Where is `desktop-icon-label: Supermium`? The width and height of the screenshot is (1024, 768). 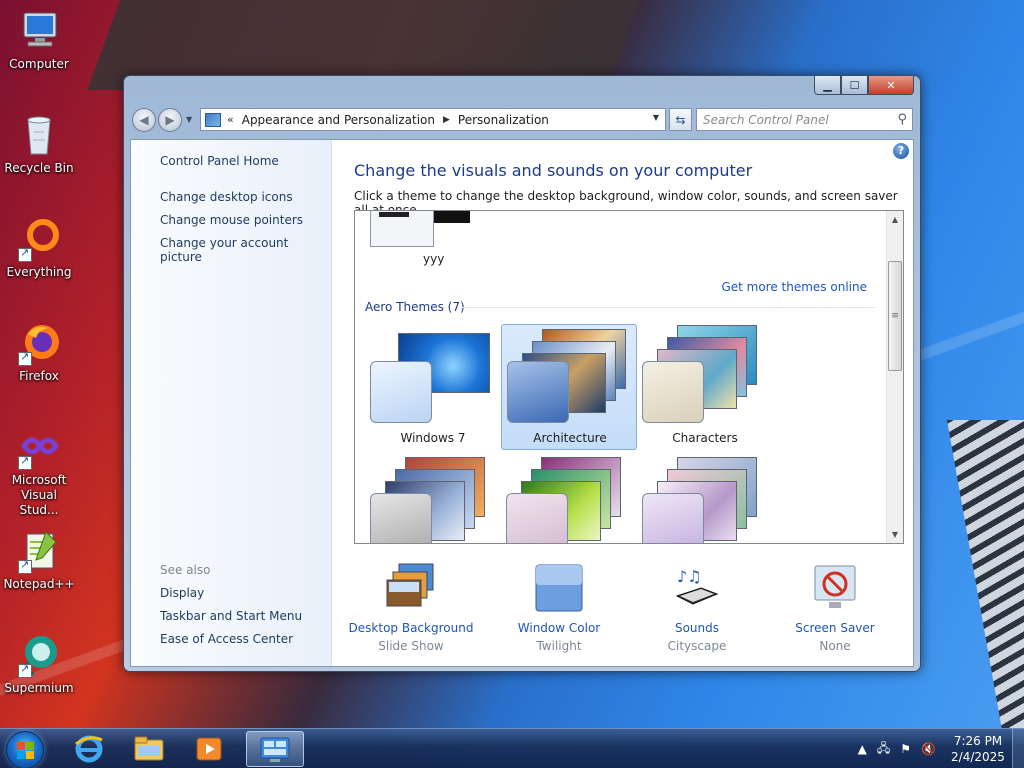 desktop-icon-label: Supermium is located at coordinates (39, 688).